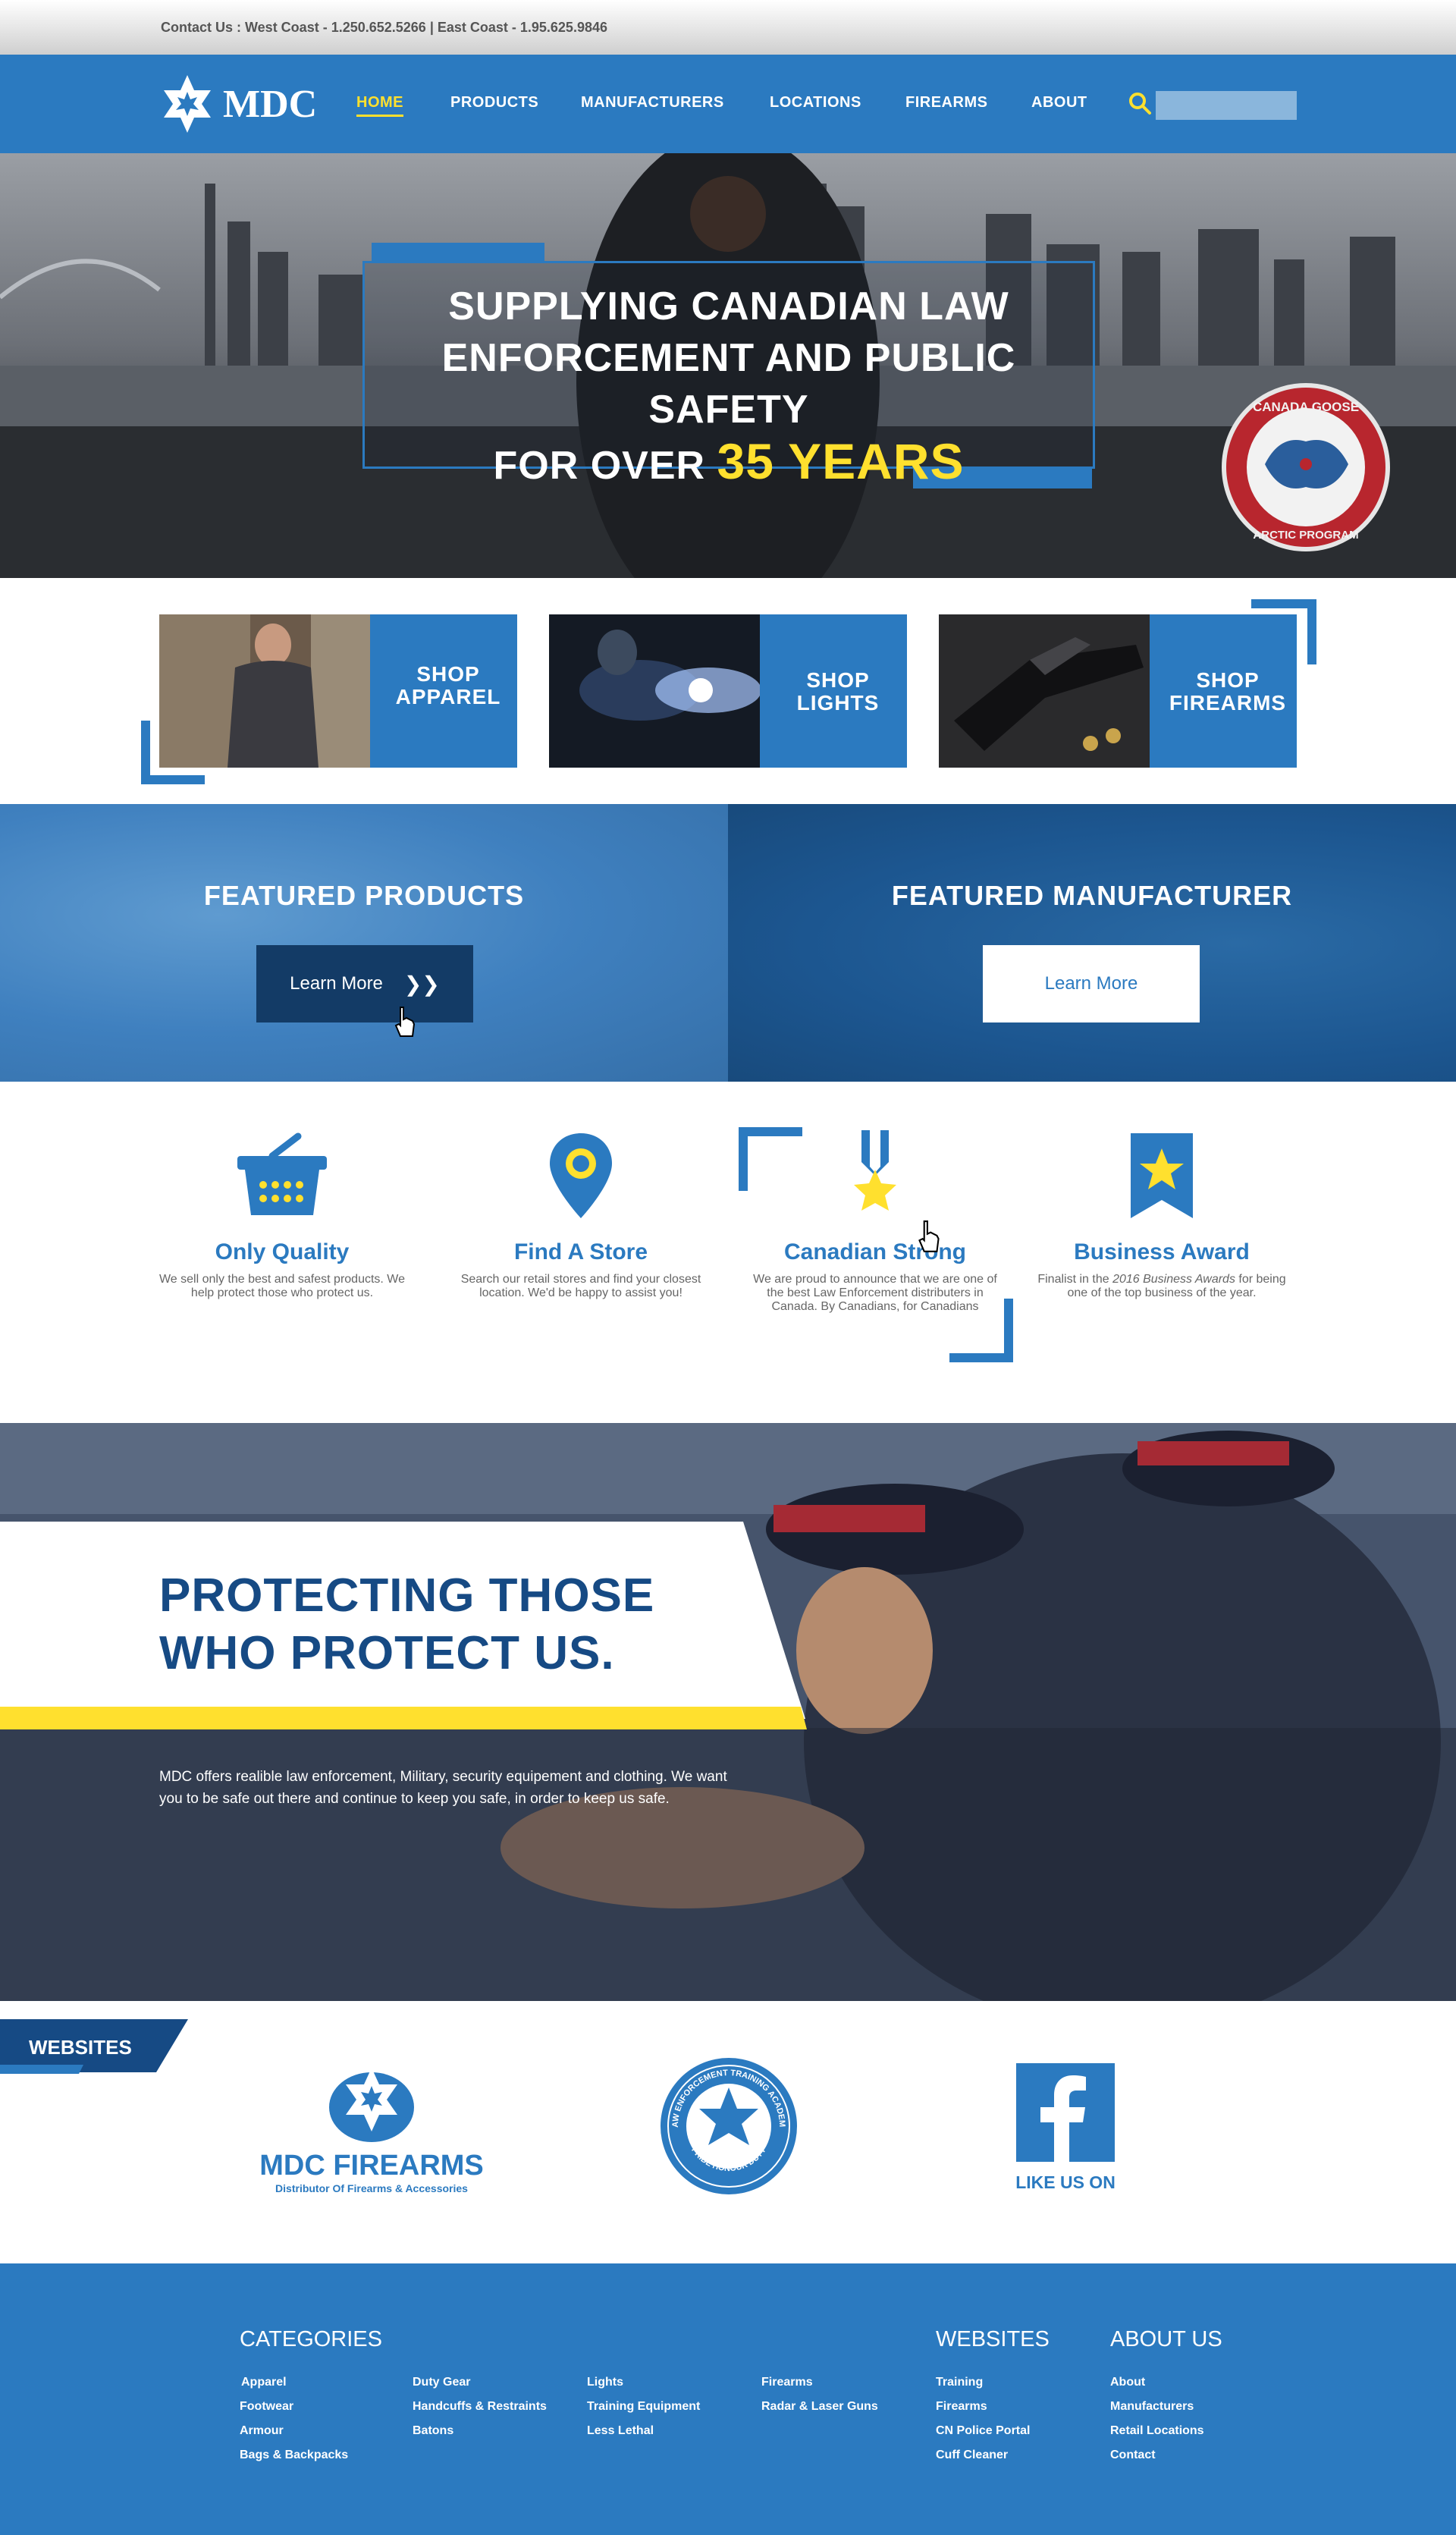 Image resolution: width=1456 pixels, height=2535 pixels. What do you see at coordinates (80, 2047) in the screenshot?
I see `websites-tab-label: WEBSITES` at bounding box center [80, 2047].